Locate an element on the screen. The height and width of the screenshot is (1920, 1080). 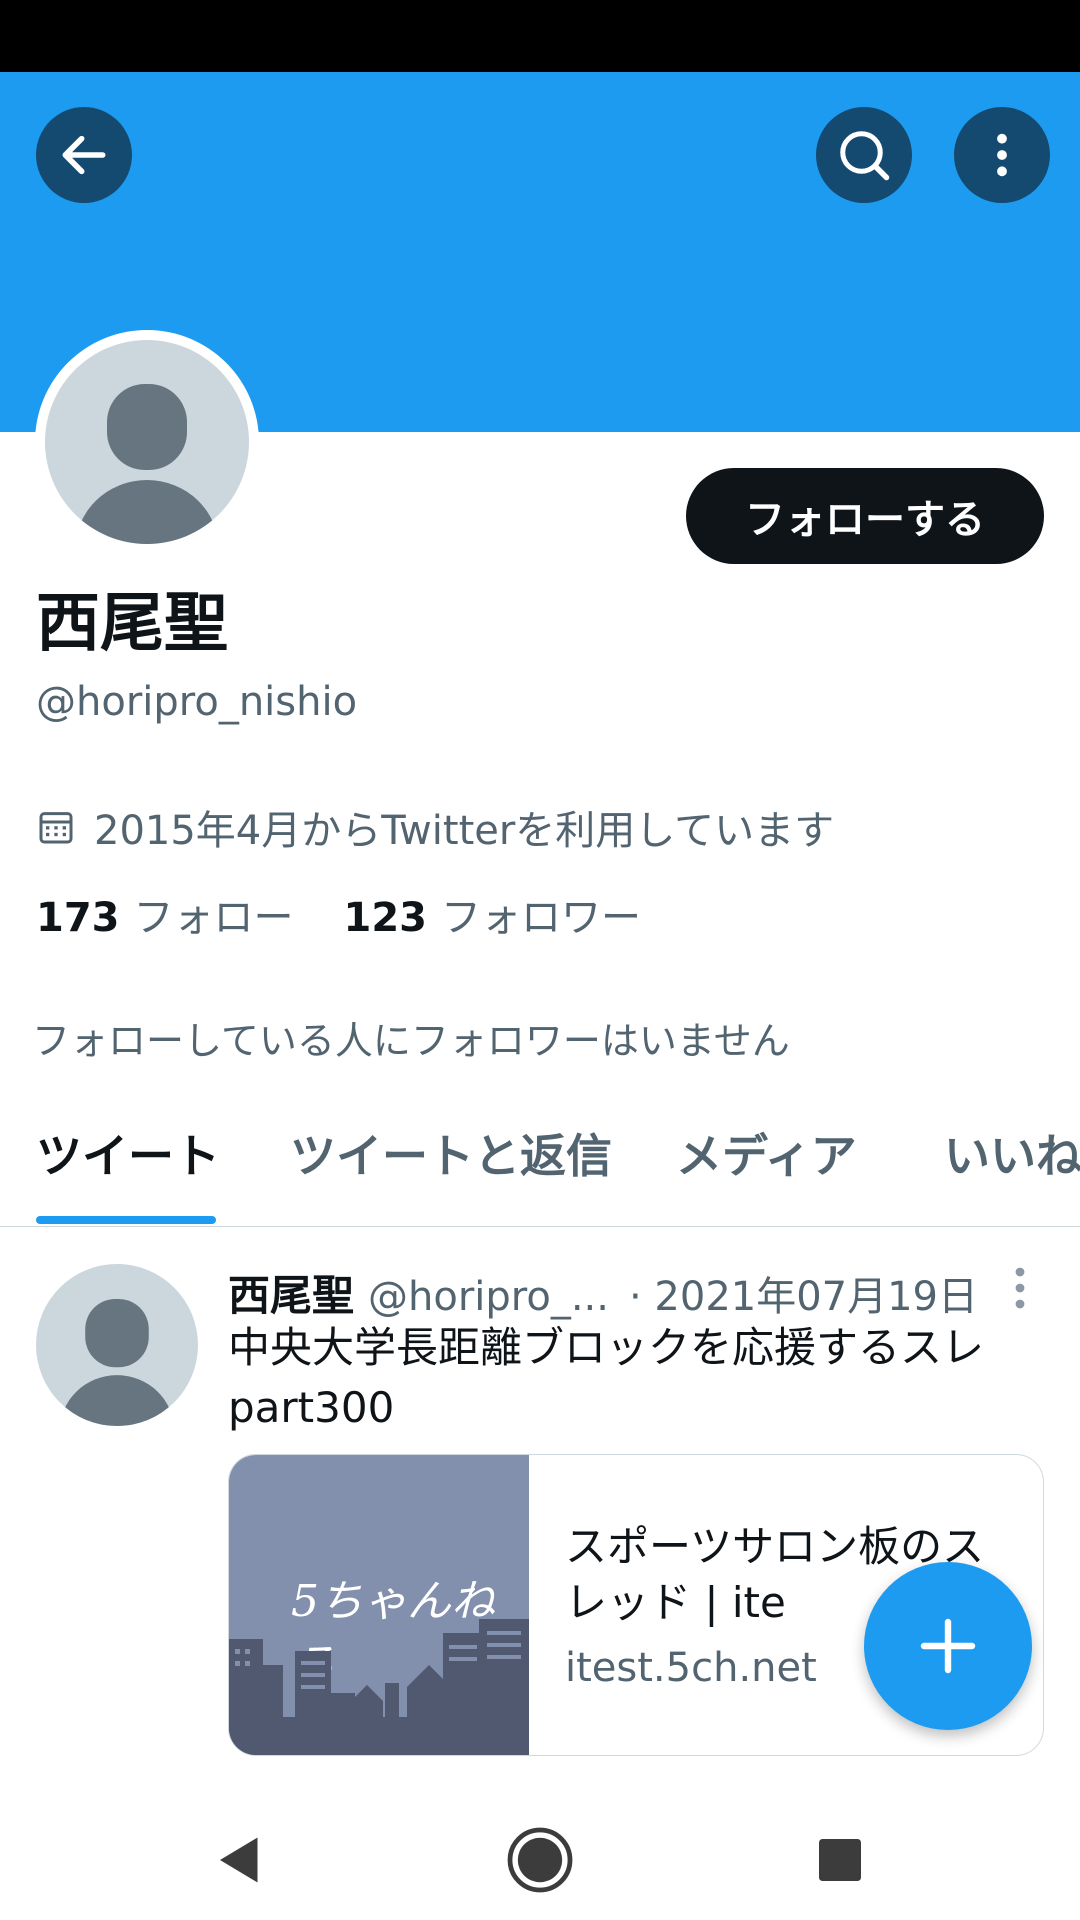
calendar-icon is located at coordinates (56, 828).